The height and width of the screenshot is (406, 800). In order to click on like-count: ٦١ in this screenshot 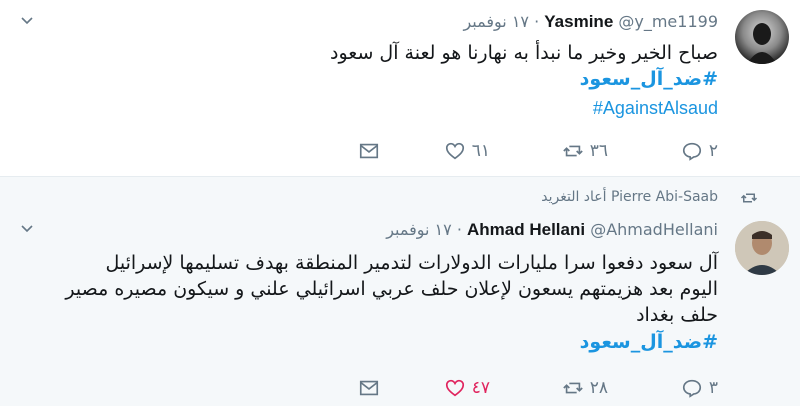, I will do `click(480, 151)`.